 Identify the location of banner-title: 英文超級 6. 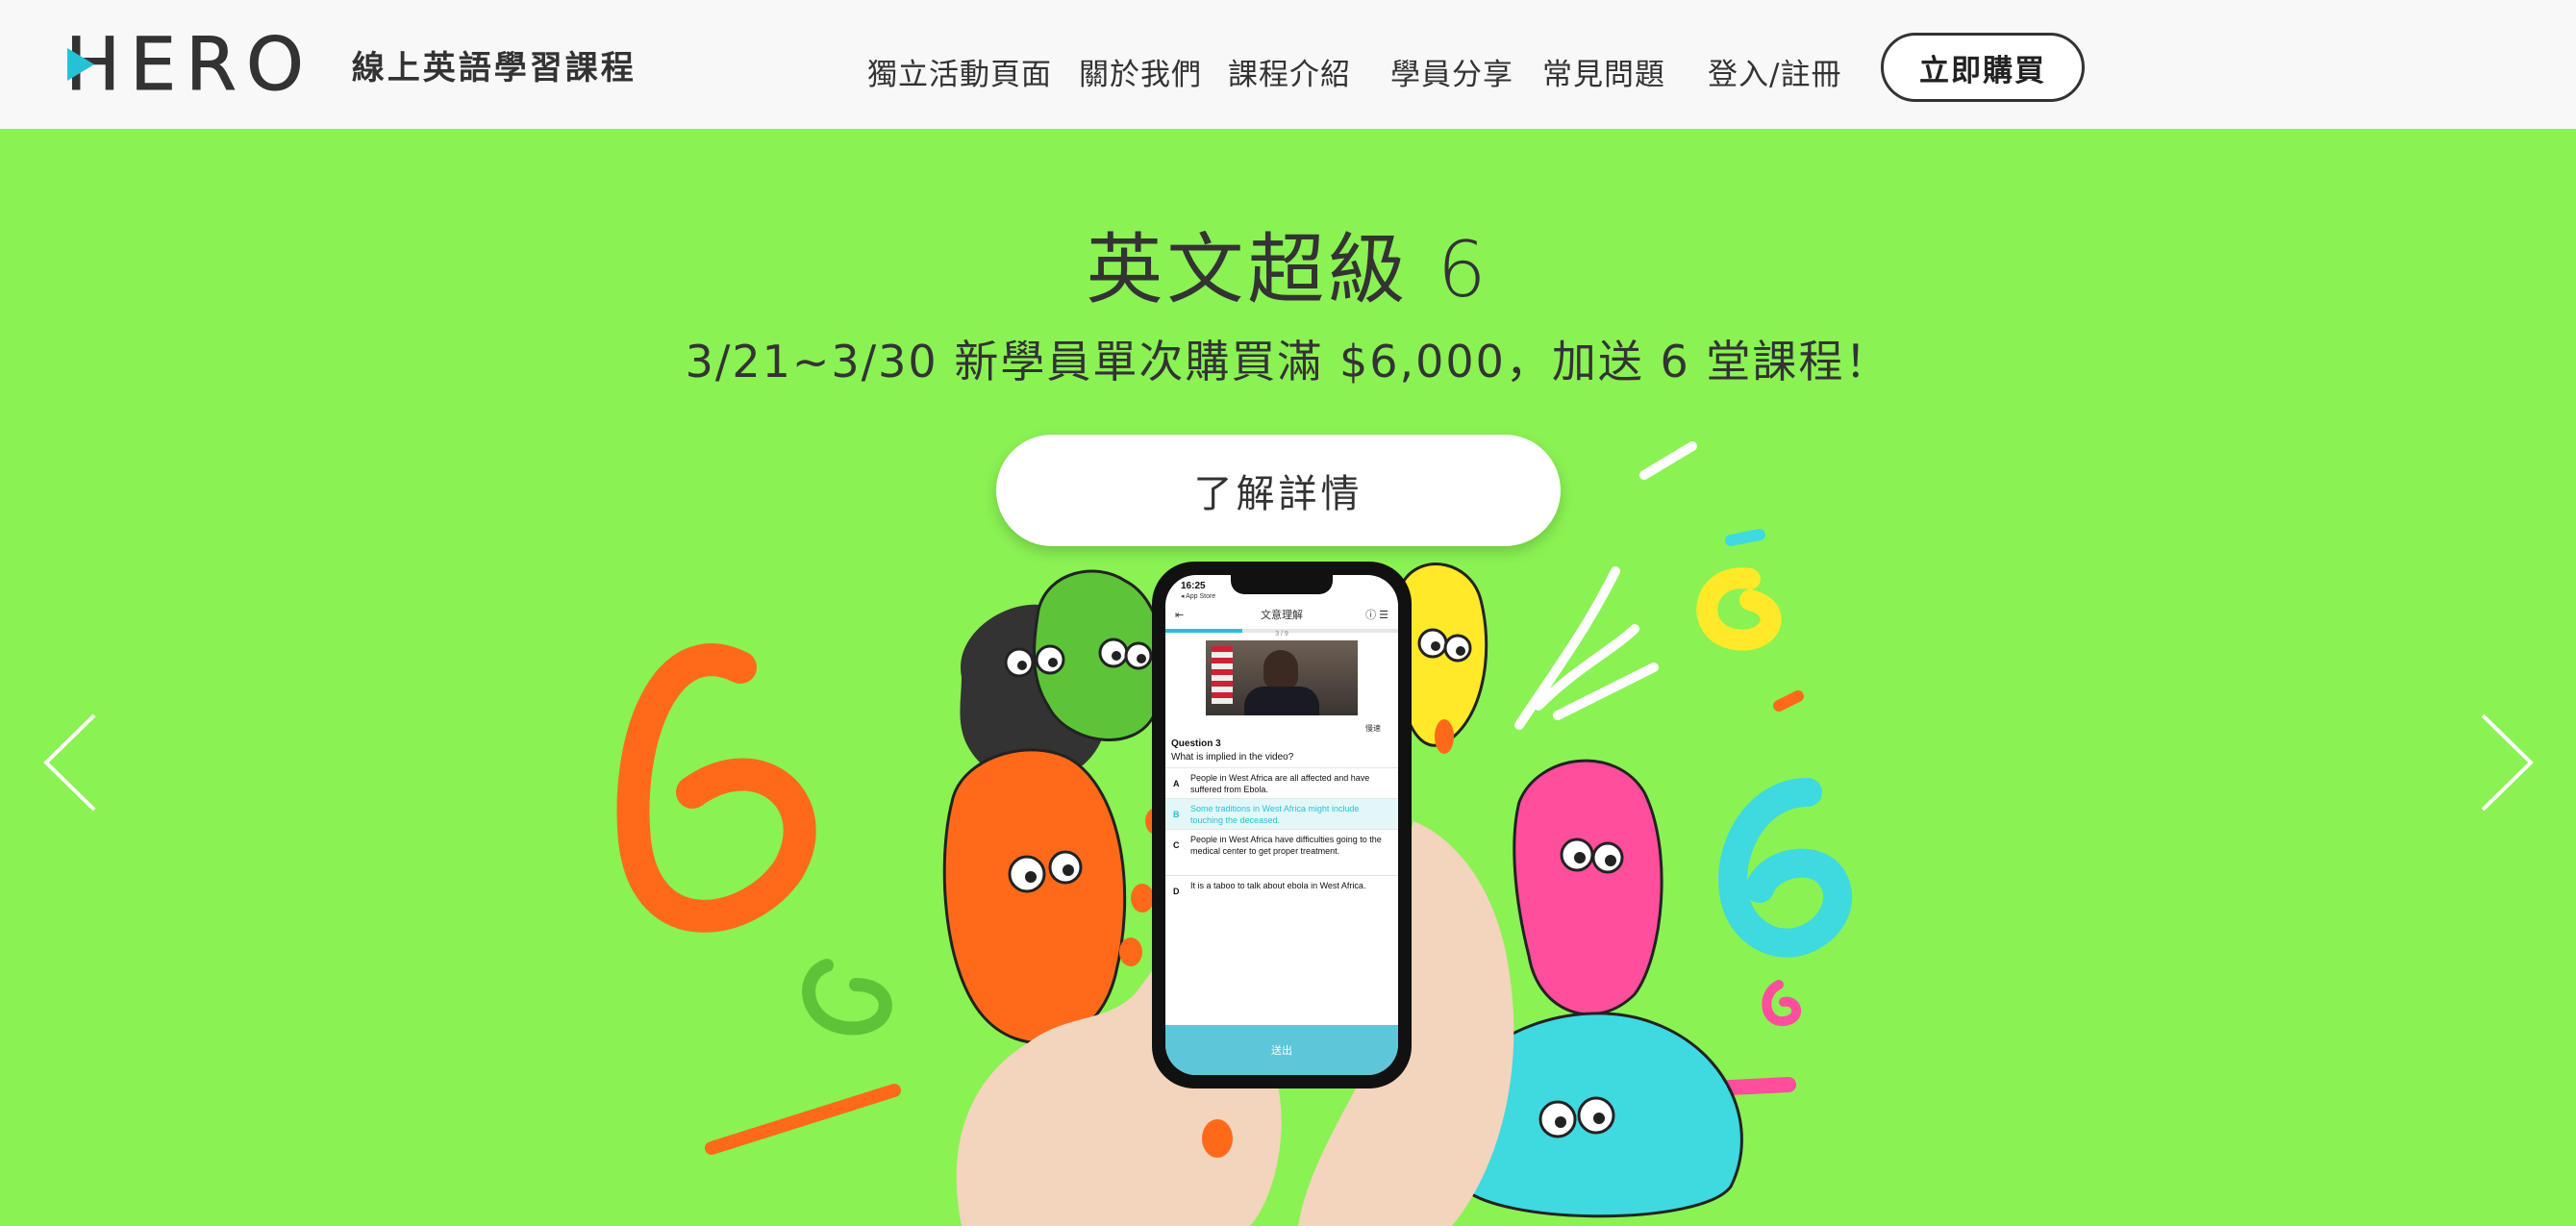
(1288, 269).